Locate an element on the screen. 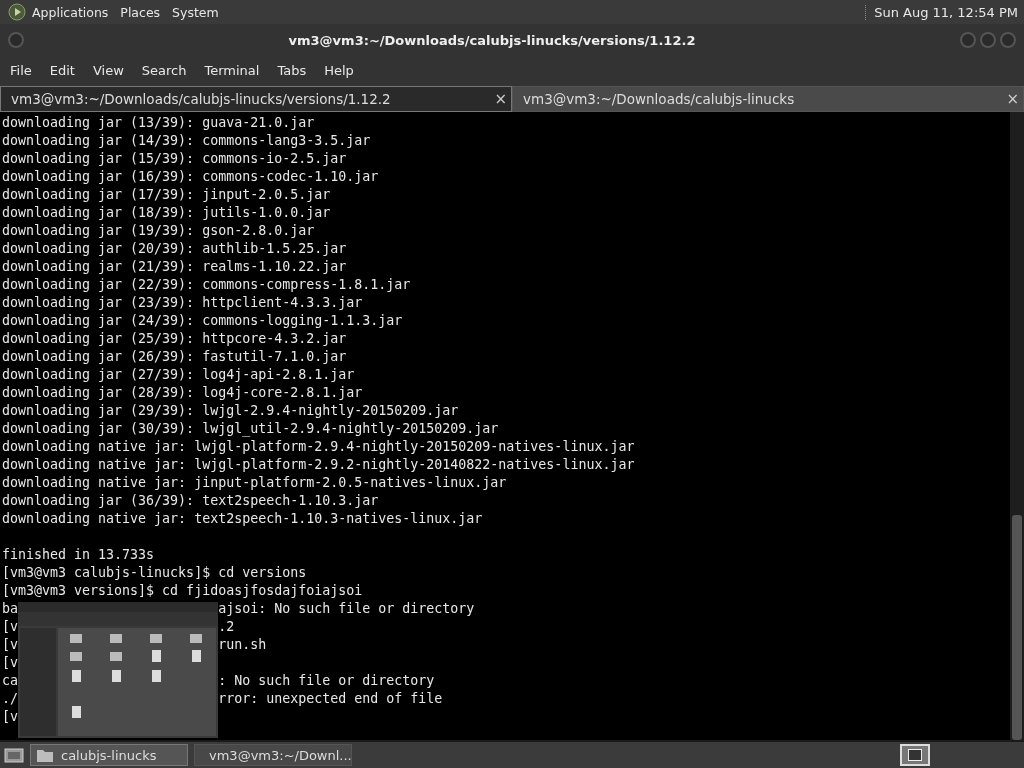 The width and height of the screenshot is (1024, 768). terminal-line: downloading jar (27/39): log4j-api-2.8.1.jar is located at coordinates (178, 375).